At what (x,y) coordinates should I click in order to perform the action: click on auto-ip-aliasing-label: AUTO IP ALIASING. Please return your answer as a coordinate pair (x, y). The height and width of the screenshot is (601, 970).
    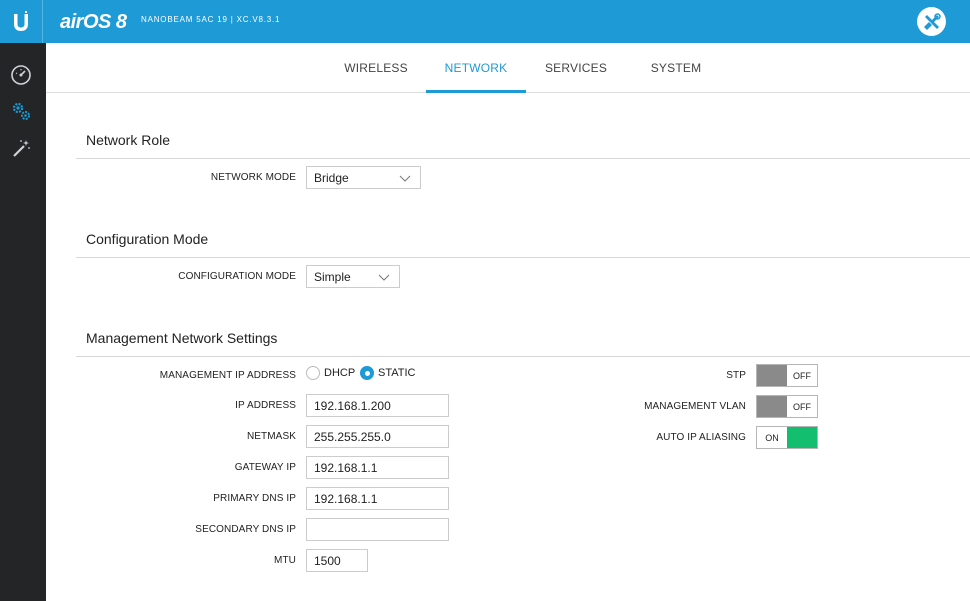
    Looking at the image, I should click on (701, 437).